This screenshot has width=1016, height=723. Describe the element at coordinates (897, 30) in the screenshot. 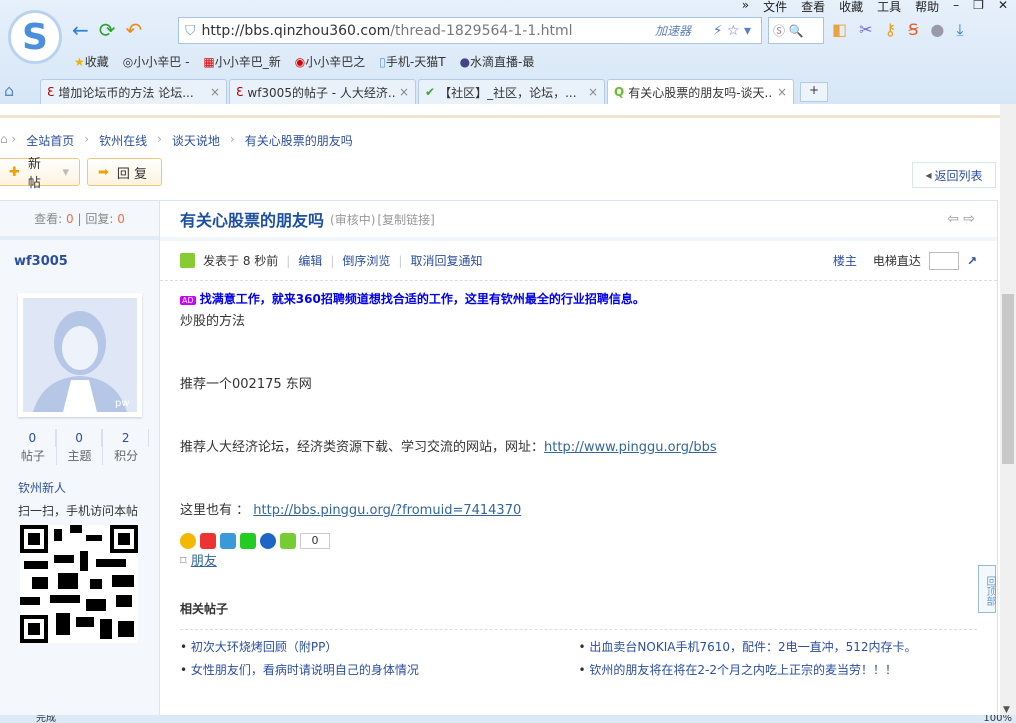

I see `toolbar-icons: ◧ ✂ ⚷ Ꞩ ● ⤓` at that location.